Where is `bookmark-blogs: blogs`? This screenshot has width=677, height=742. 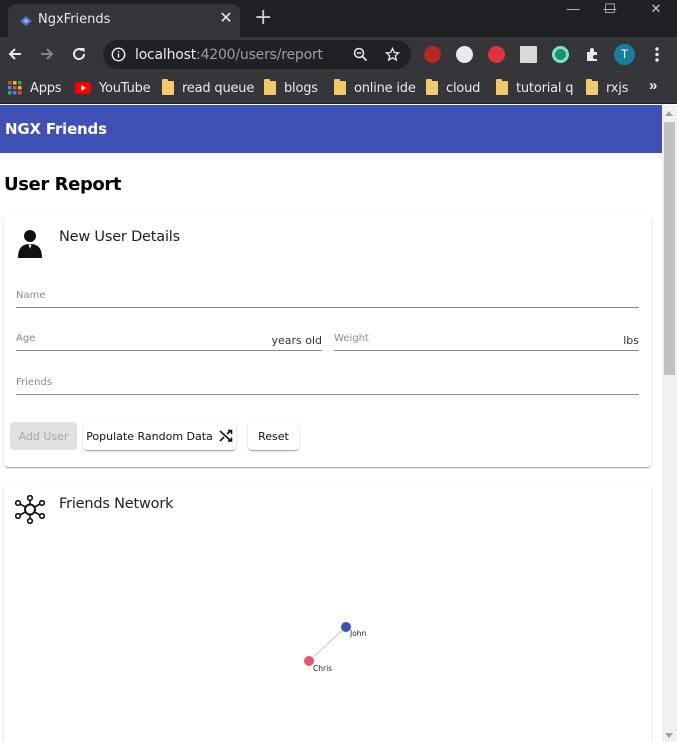
bookmark-blogs: blogs is located at coordinates (291, 88).